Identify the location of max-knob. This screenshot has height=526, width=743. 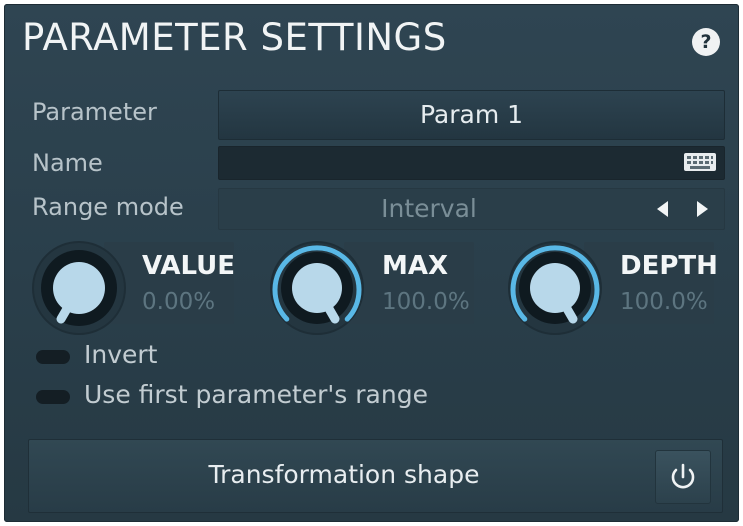
(317, 288).